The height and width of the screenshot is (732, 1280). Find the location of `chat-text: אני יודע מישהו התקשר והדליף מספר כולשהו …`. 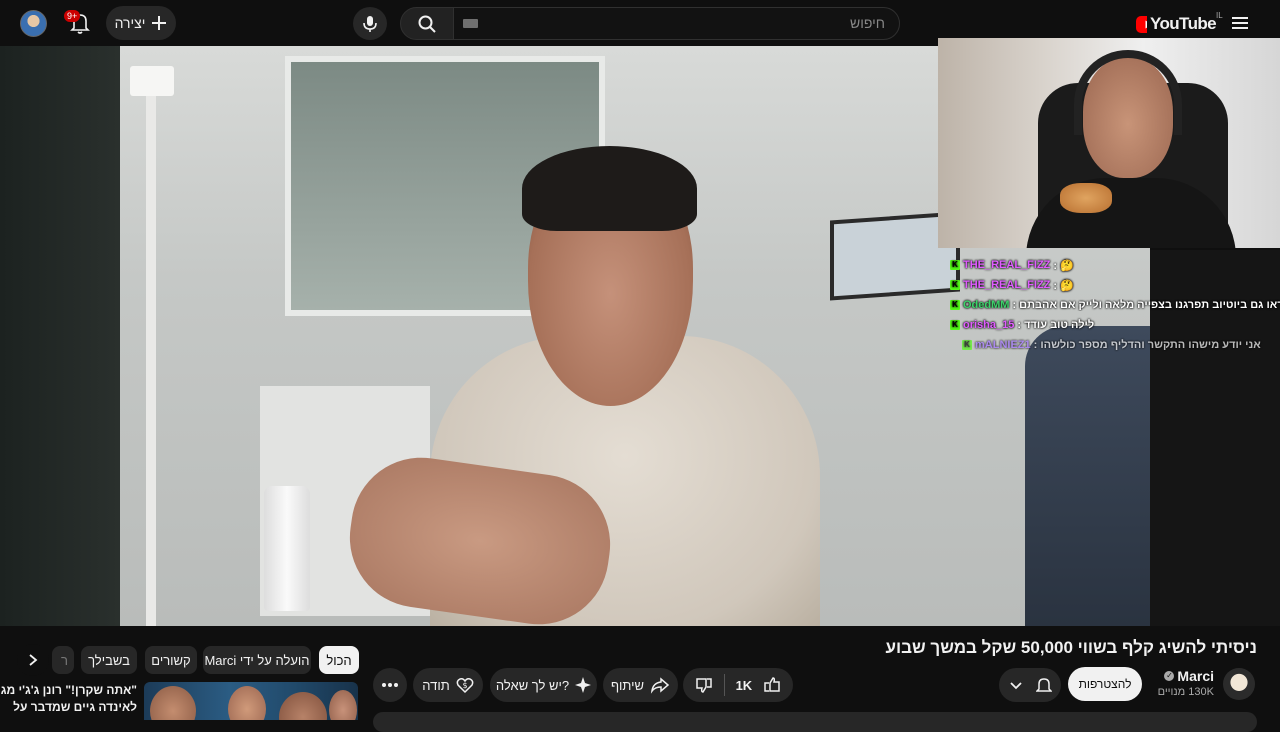

chat-text: אני יודע מישהו התקשר והדליף מספר כולשהו … is located at coordinates (1147, 345).